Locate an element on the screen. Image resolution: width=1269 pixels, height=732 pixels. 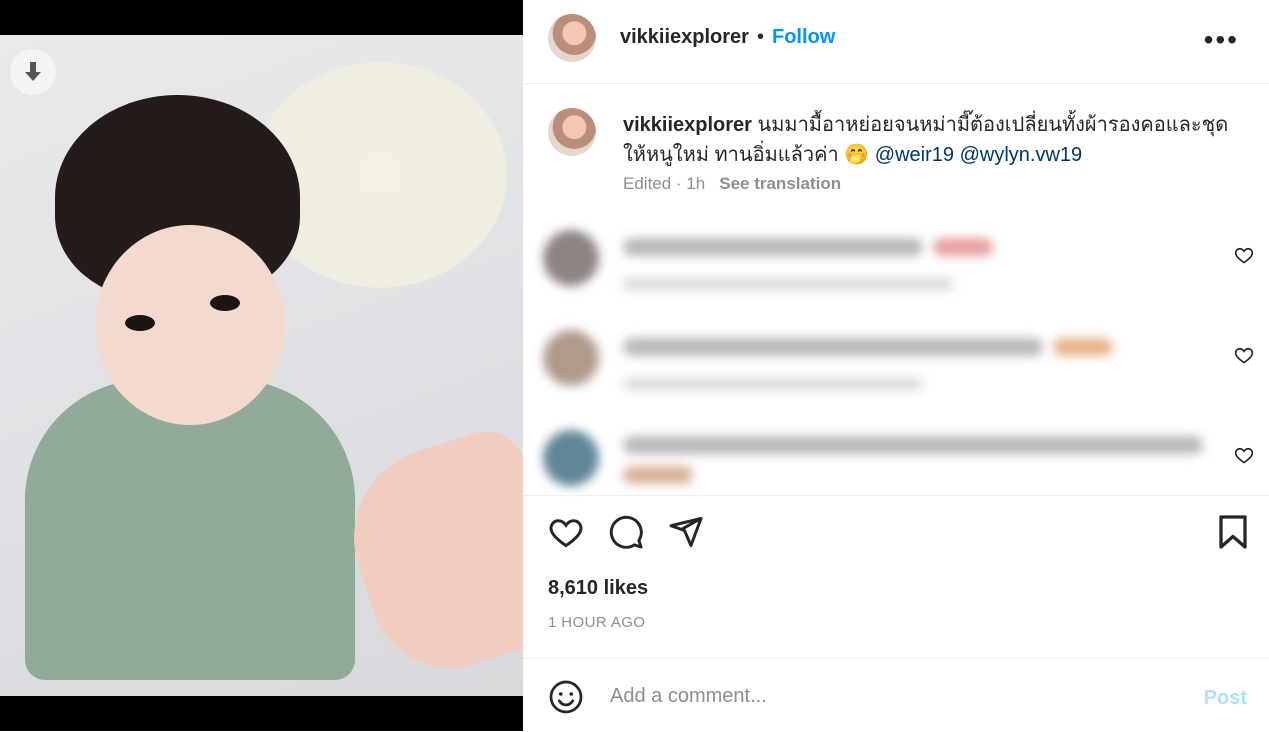
caption-username: vikkiiexplorer is located at coordinates (687, 125).